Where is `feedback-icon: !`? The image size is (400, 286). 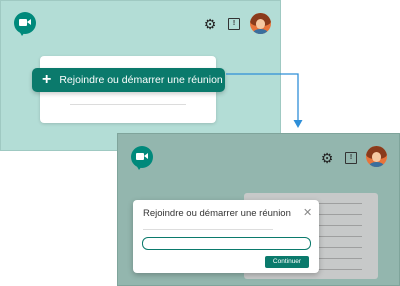
feedback-icon: ! is located at coordinates (351, 158).